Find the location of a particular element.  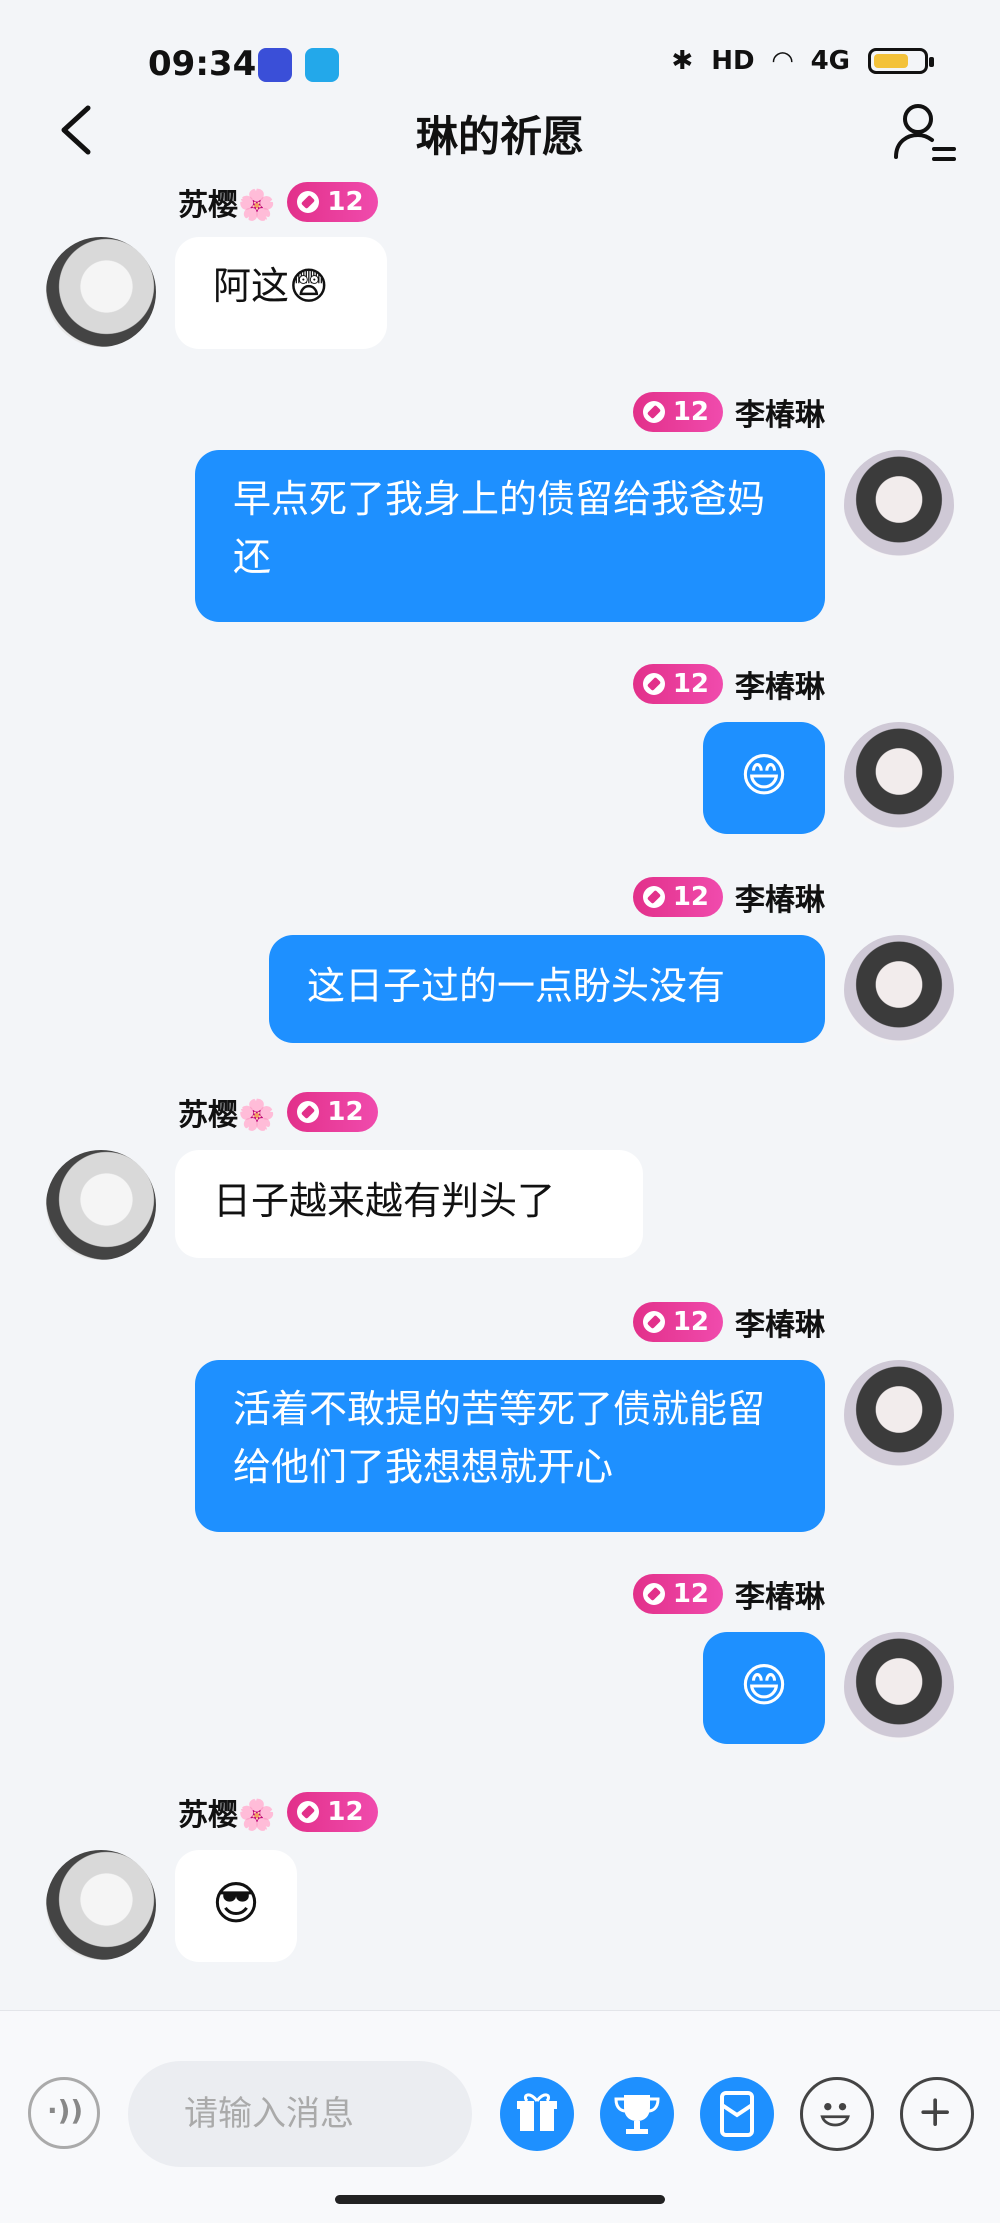

message-bubble: 早点死了我身上的债留给我爸妈还 is located at coordinates (510, 536).